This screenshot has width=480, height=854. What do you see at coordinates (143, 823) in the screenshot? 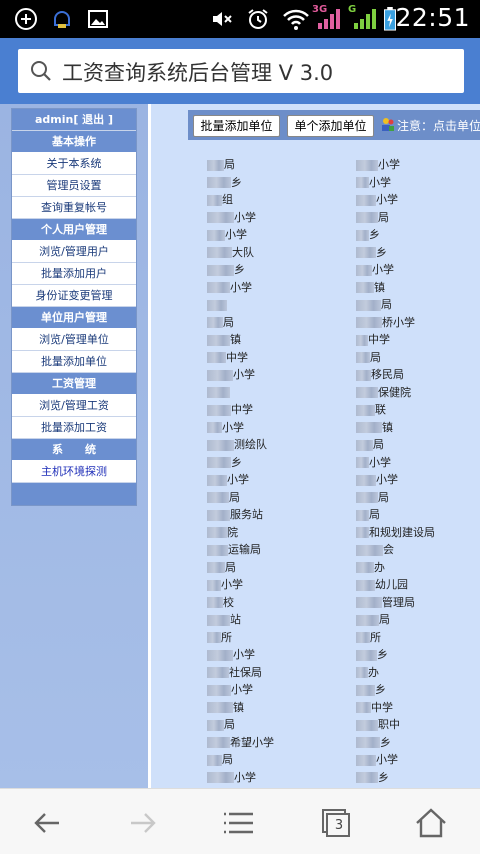
I see `forward-arrow-icon` at bounding box center [143, 823].